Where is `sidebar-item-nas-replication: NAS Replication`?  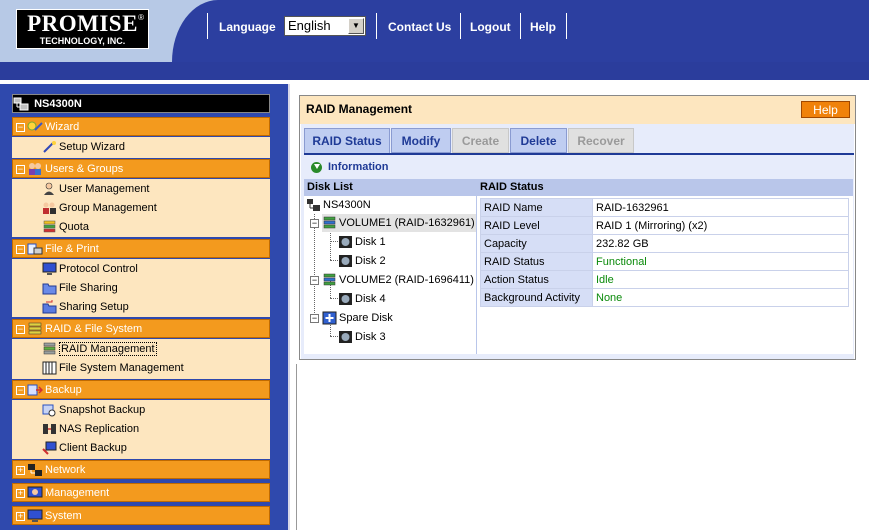
sidebar-item-nas-replication: NAS Replication is located at coordinates (90, 429).